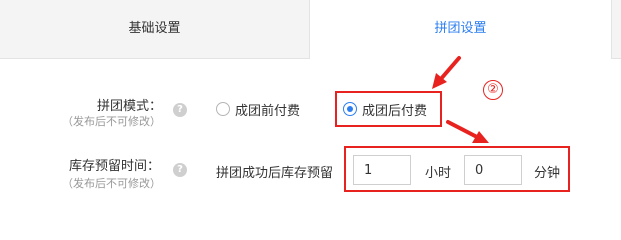  What do you see at coordinates (462, 129) in the screenshot?
I see `arrow-to-reserve-shaft` at bounding box center [462, 129].